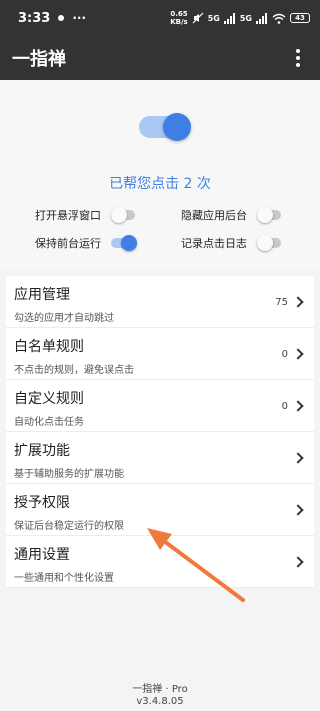 The image size is (320, 711). I want to click on menu-item-title: 应用管理, so click(42, 295).